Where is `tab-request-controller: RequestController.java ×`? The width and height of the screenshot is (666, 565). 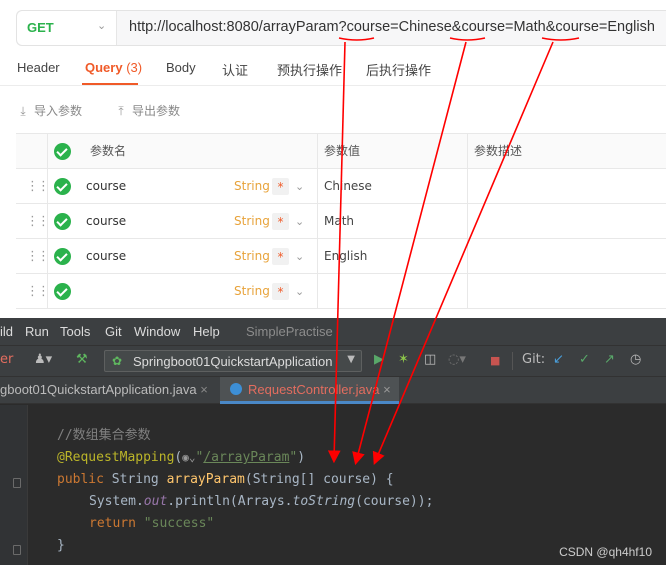
tab-request-controller: RequestController.java × is located at coordinates (309, 390).